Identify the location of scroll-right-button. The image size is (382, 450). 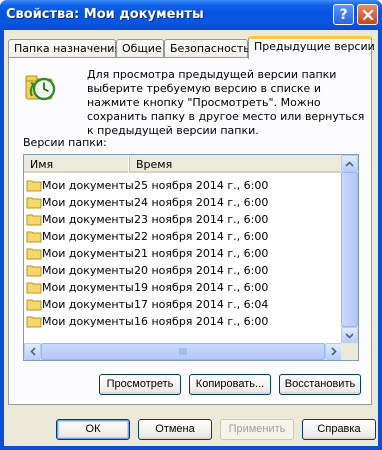
(333, 351).